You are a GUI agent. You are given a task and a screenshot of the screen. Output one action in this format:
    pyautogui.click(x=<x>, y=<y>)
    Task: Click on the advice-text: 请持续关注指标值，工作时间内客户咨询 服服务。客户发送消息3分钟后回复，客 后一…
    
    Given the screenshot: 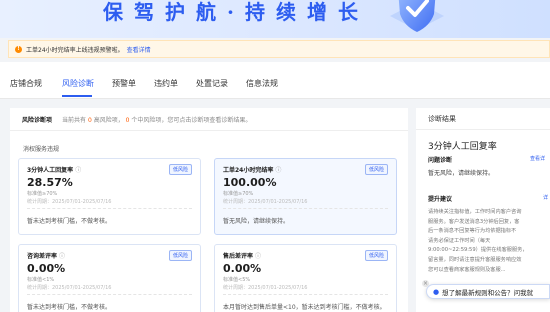 What is the action you would take?
    pyautogui.click(x=478, y=241)
    